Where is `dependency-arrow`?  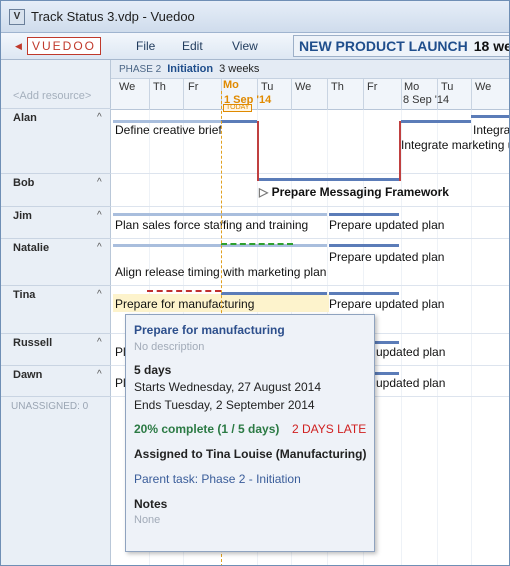
dependency-arrow is located at coordinates (258, 151).